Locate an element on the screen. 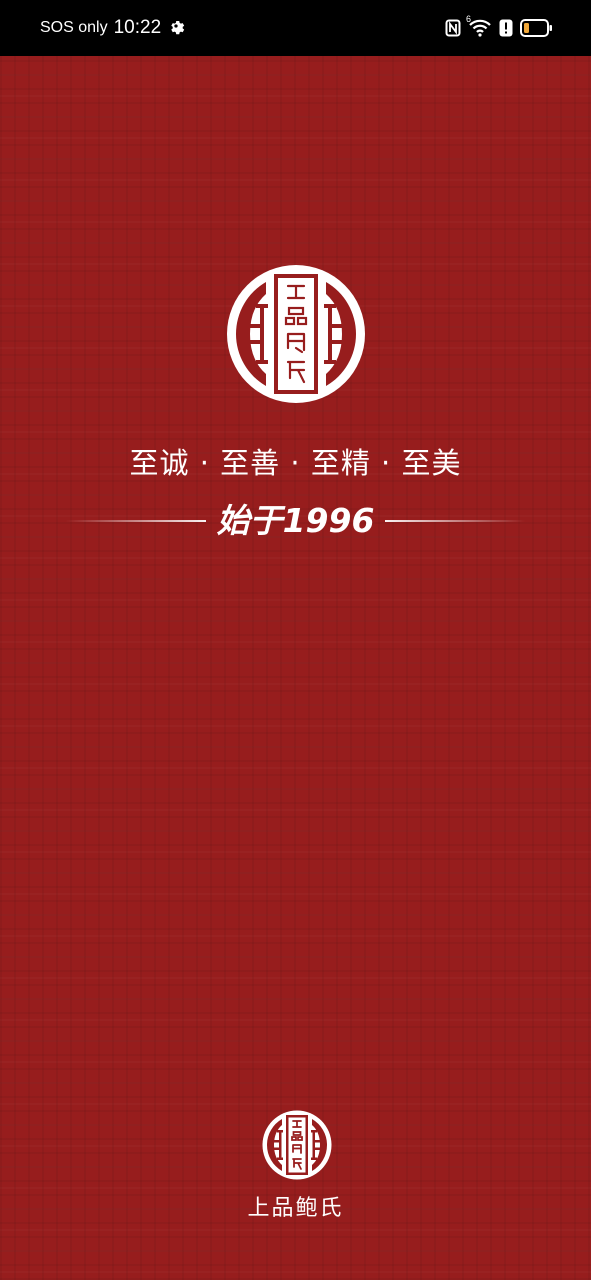 The image size is (591, 1280). status-left: SOS only 10:22 is located at coordinates (112, 28).